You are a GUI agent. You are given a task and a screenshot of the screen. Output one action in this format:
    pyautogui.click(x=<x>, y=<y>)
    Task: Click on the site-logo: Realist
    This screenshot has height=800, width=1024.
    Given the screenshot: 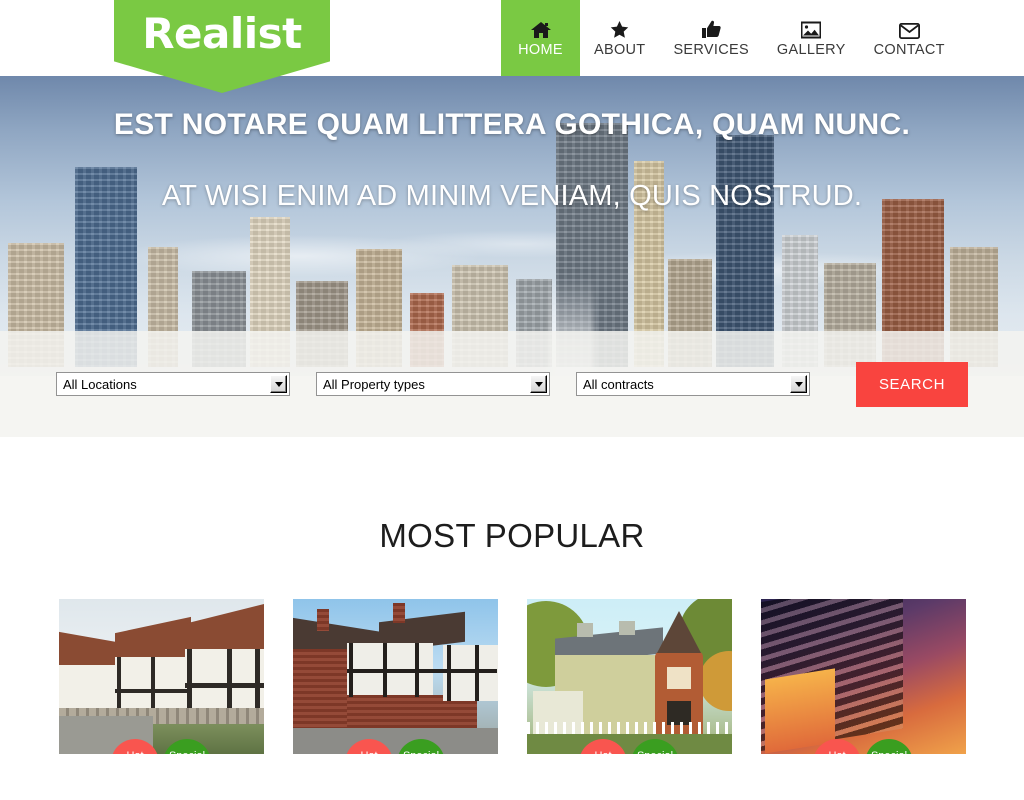 What is the action you would take?
    pyautogui.click(x=222, y=46)
    